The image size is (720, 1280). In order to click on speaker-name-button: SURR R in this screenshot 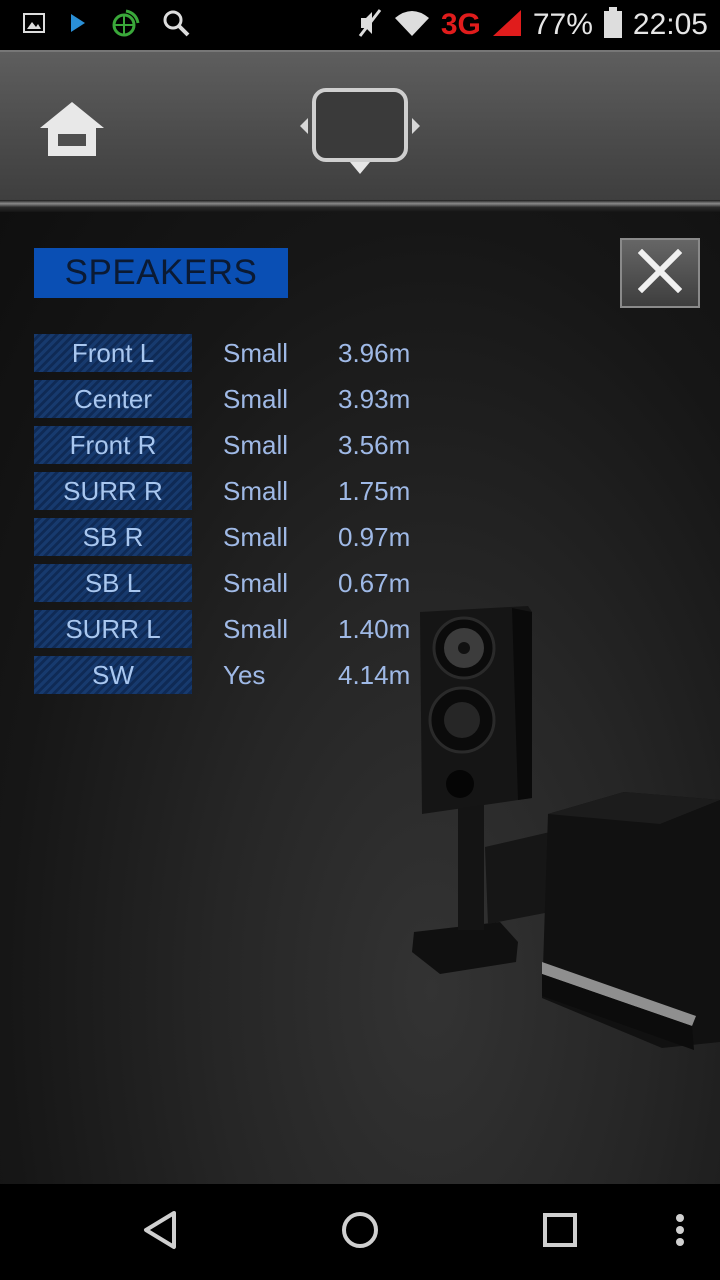, I will do `click(113, 491)`.